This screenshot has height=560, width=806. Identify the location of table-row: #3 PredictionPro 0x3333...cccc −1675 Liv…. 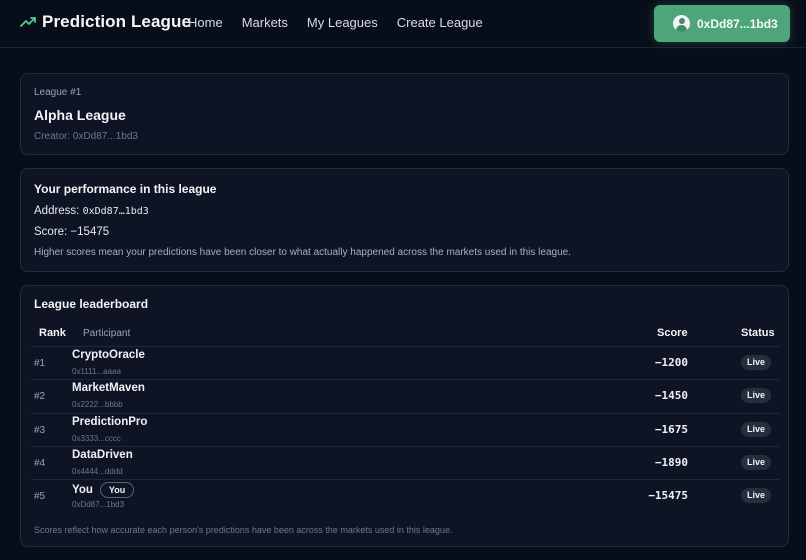
(405, 429).